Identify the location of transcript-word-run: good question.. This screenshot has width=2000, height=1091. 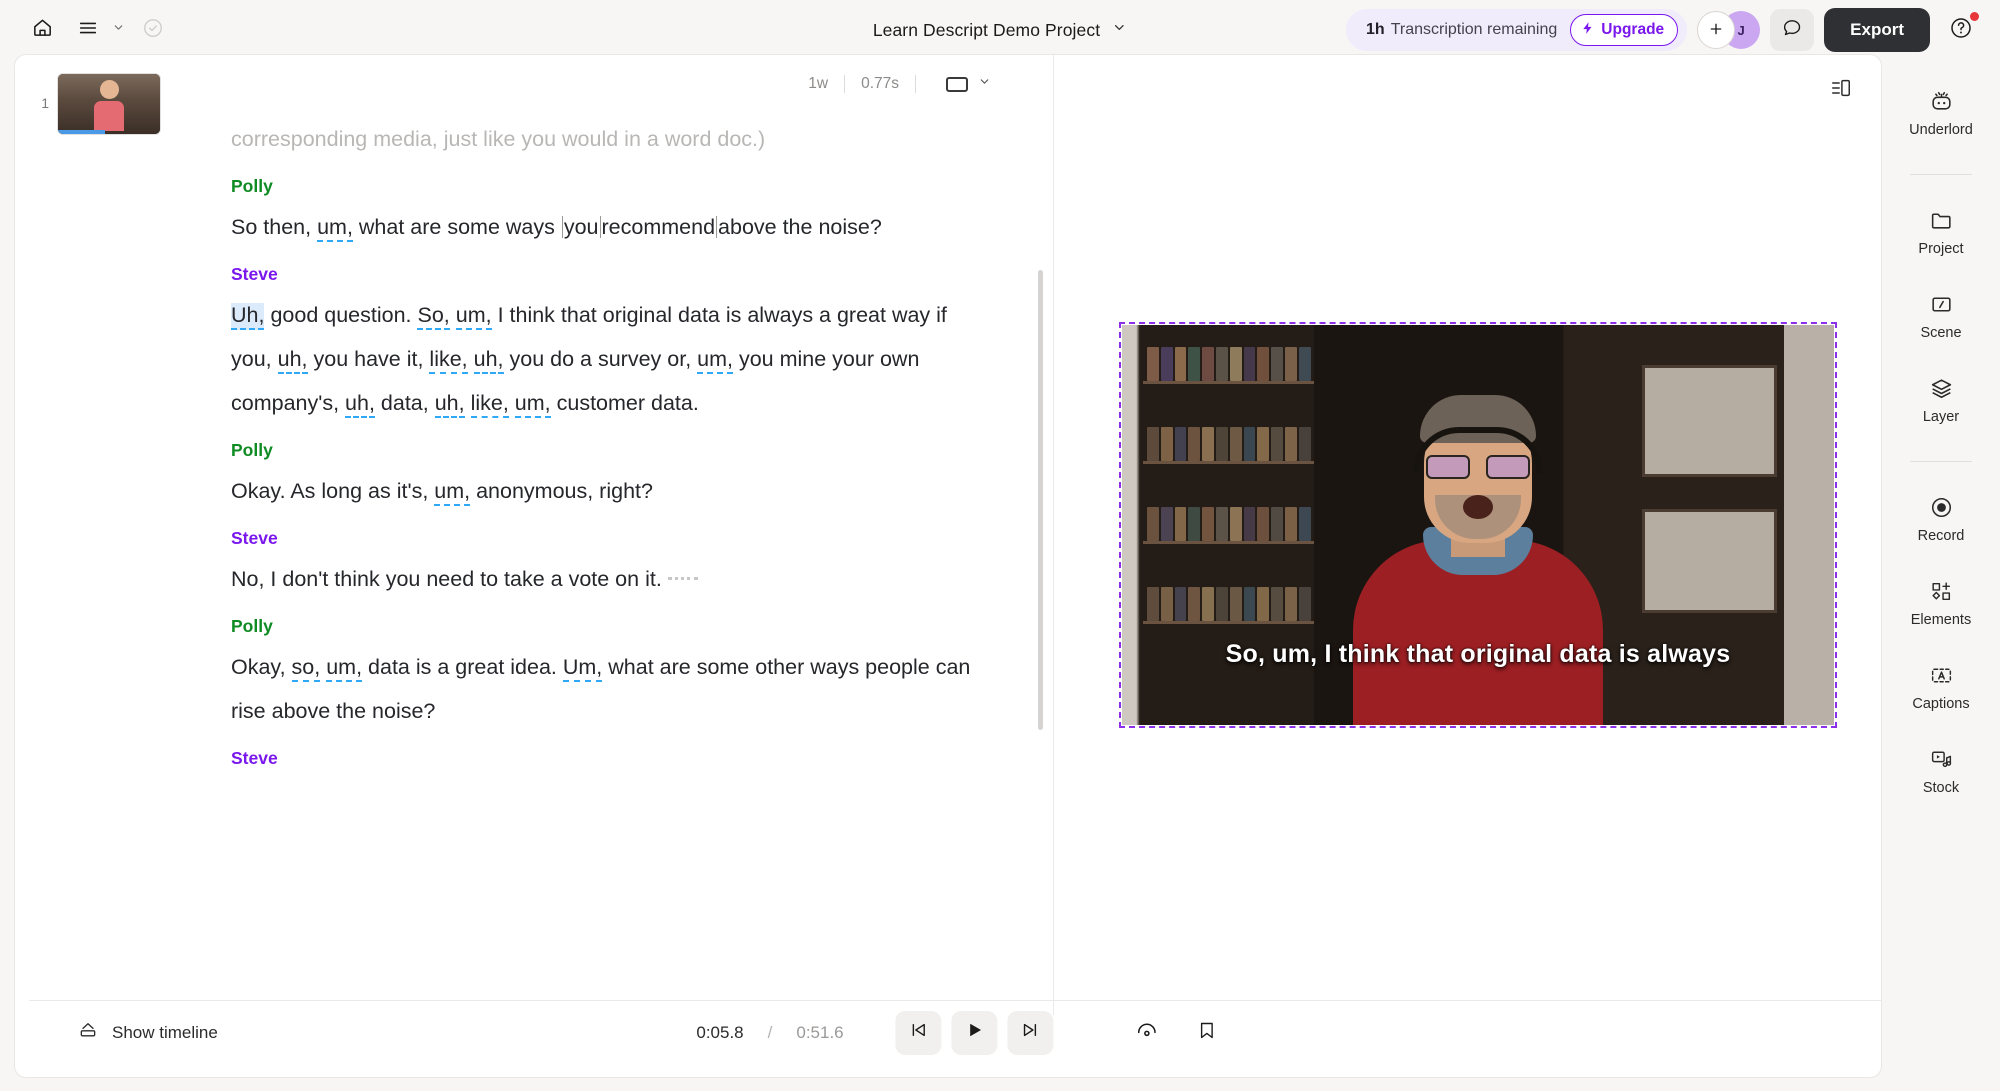
(340, 315).